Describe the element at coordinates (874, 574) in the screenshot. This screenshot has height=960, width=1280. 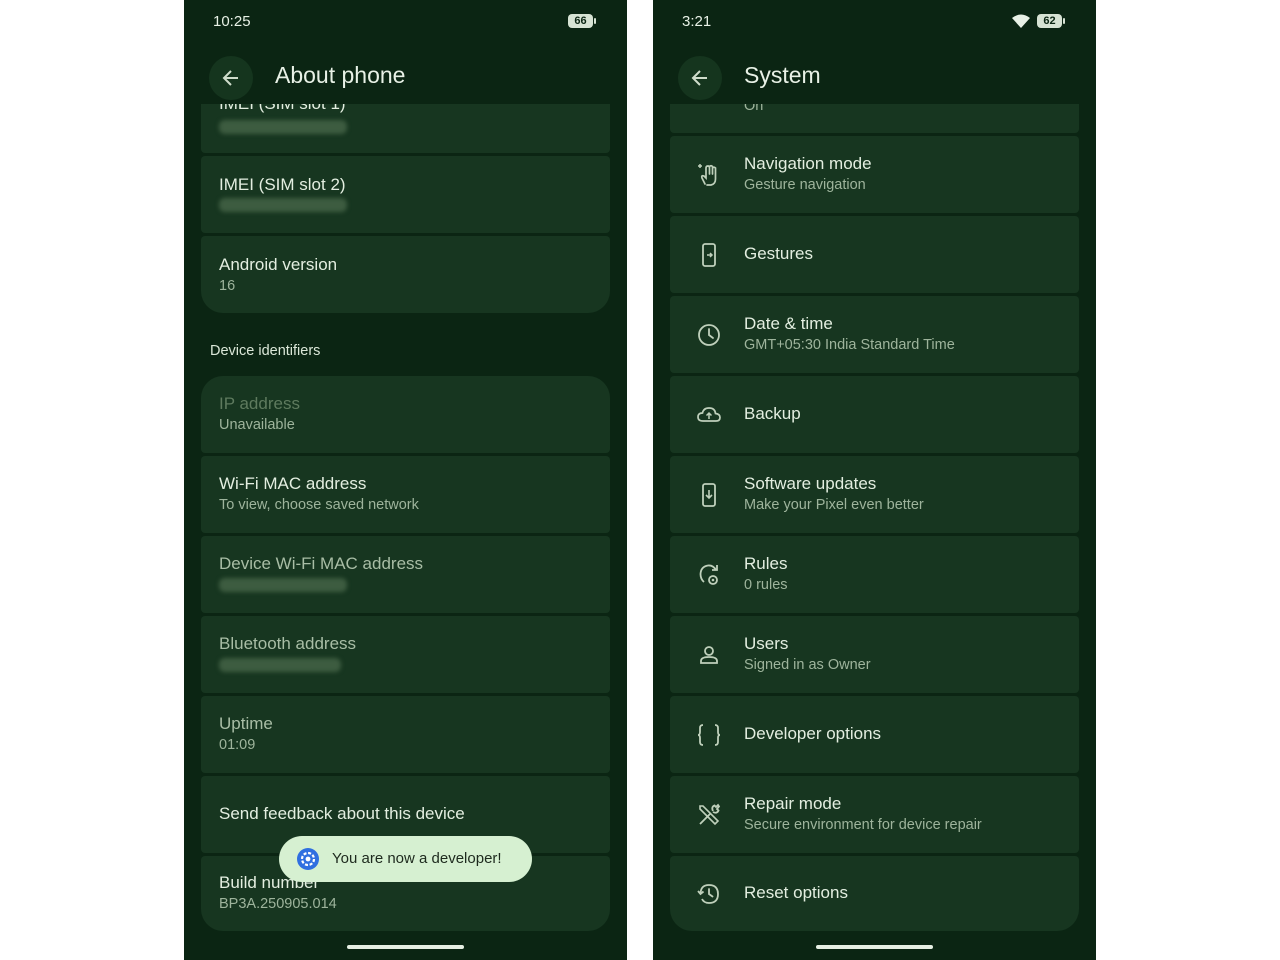
I see `settings-item-rules: Rules 0 rules` at that location.